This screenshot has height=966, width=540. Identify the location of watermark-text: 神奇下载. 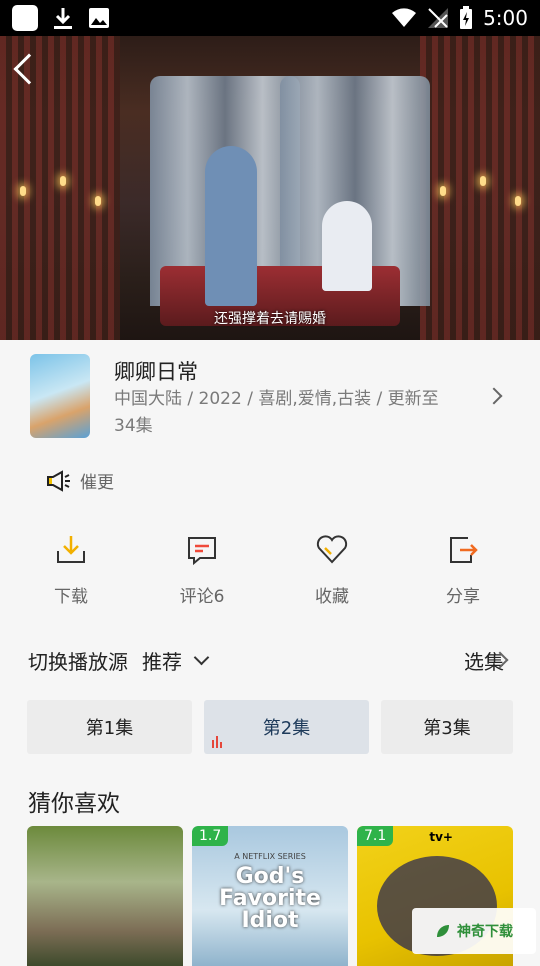
(485, 932).